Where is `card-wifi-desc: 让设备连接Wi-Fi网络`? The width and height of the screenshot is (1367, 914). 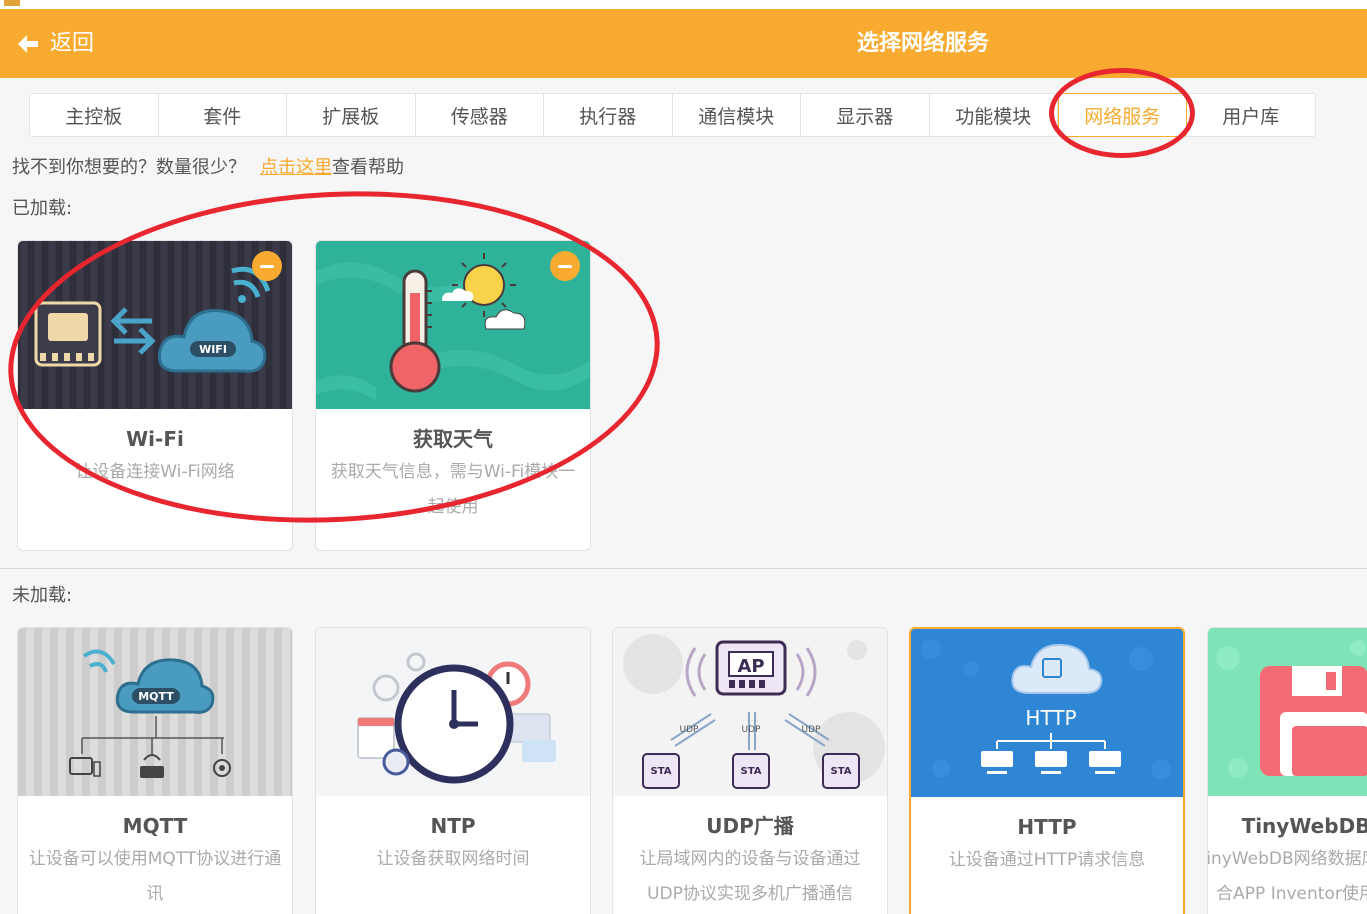 card-wifi-desc: 让设备连接Wi-Fi网络 is located at coordinates (155, 472).